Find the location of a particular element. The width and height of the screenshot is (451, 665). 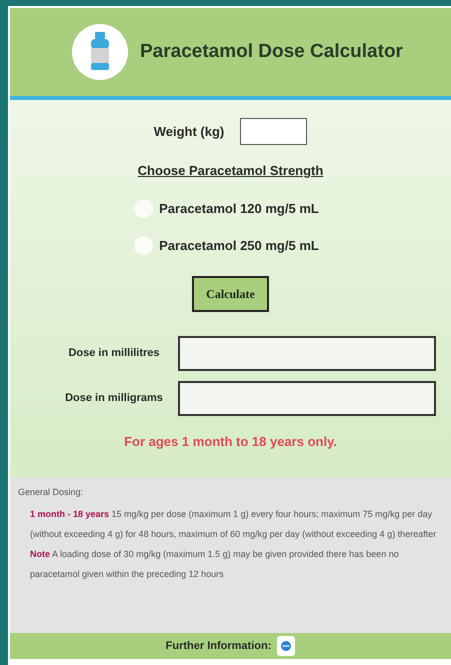

result-label: Dose in millilitres is located at coordinates (114, 353).